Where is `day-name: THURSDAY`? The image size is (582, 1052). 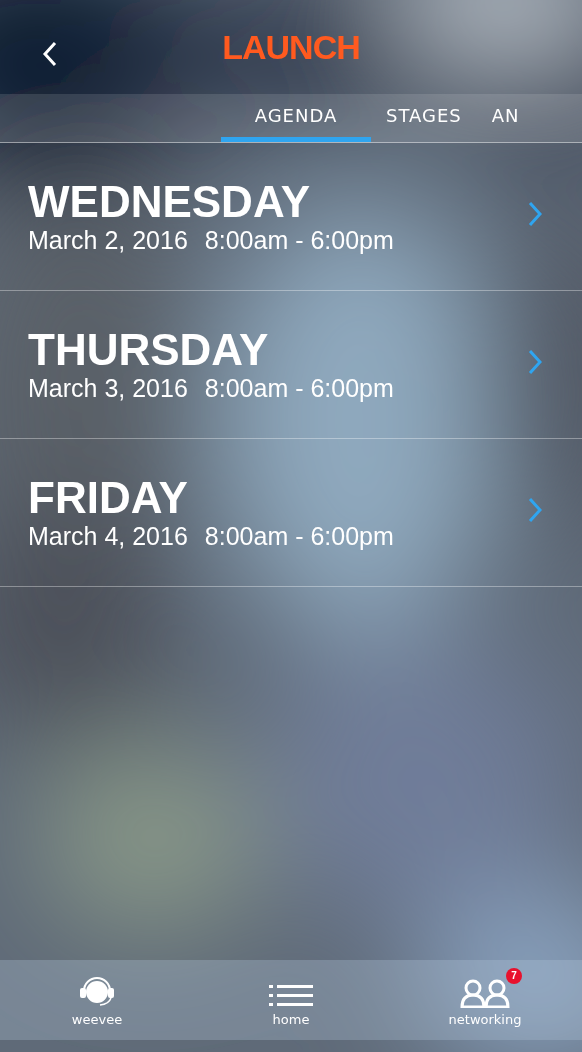
day-name: THURSDAY is located at coordinates (149, 350).